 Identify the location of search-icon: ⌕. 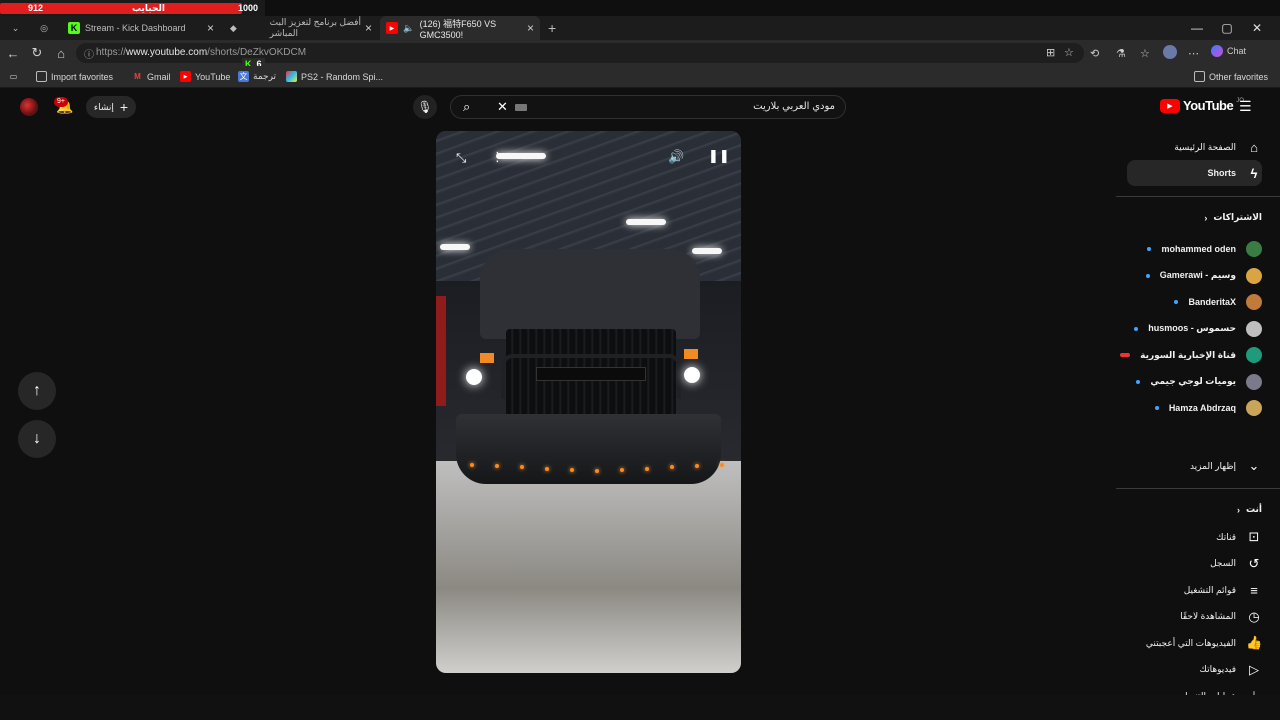
(466, 107).